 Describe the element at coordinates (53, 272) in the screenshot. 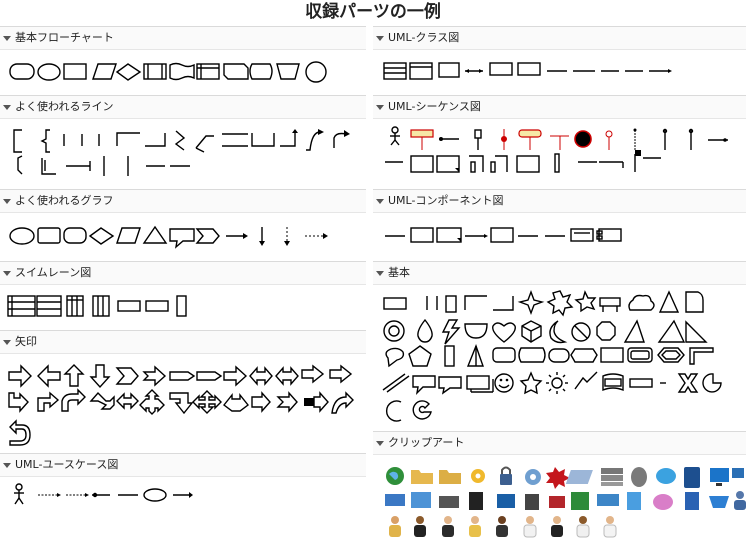

I see `section-label: スイムレーン図` at that location.